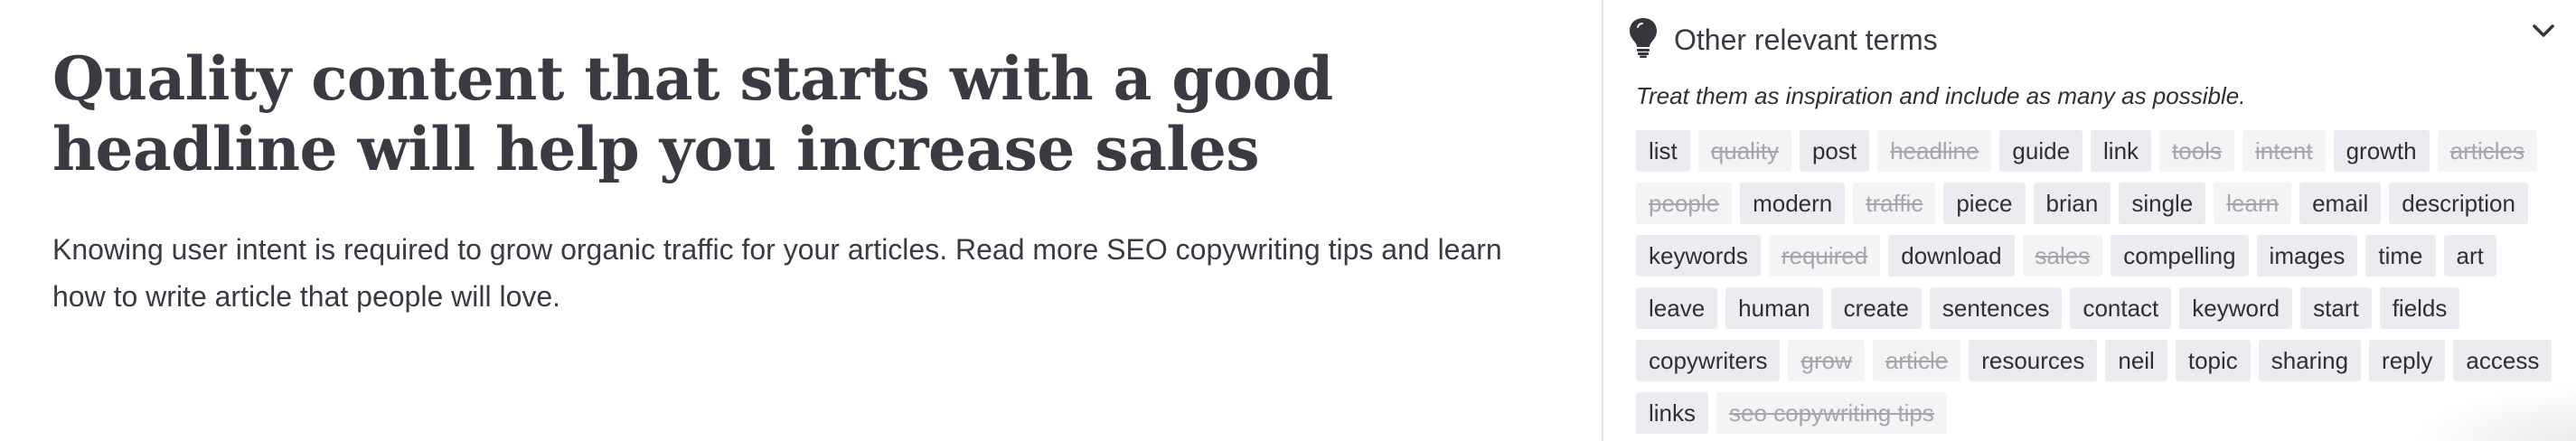 This screenshot has width=2576, height=441. What do you see at coordinates (2121, 308) in the screenshot?
I see `term-chip: contact` at bounding box center [2121, 308].